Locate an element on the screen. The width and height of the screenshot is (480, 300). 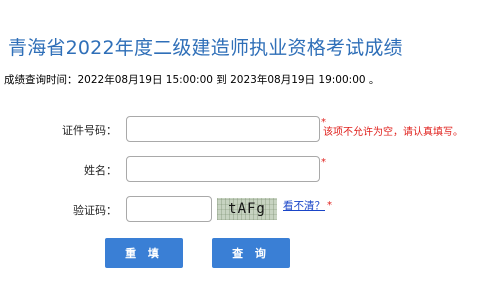
captcha-image: tAFg is located at coordinates (247, 209).